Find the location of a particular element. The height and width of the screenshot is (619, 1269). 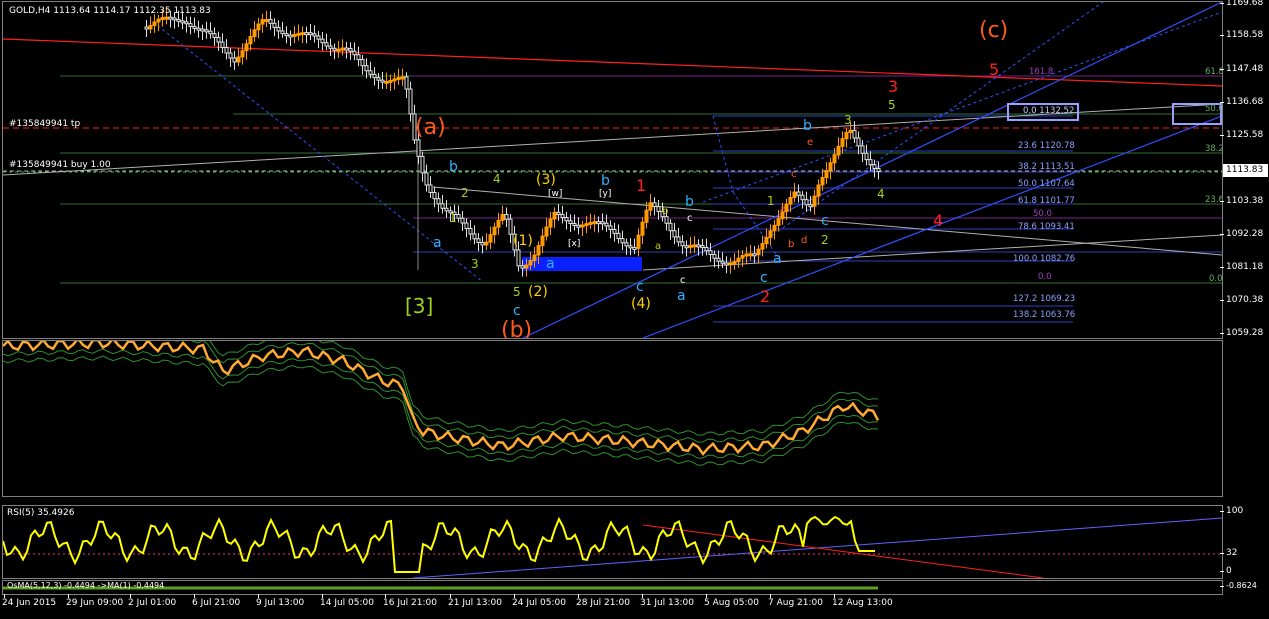

wave-label-x: [x] is located at coordinates (574, 244).